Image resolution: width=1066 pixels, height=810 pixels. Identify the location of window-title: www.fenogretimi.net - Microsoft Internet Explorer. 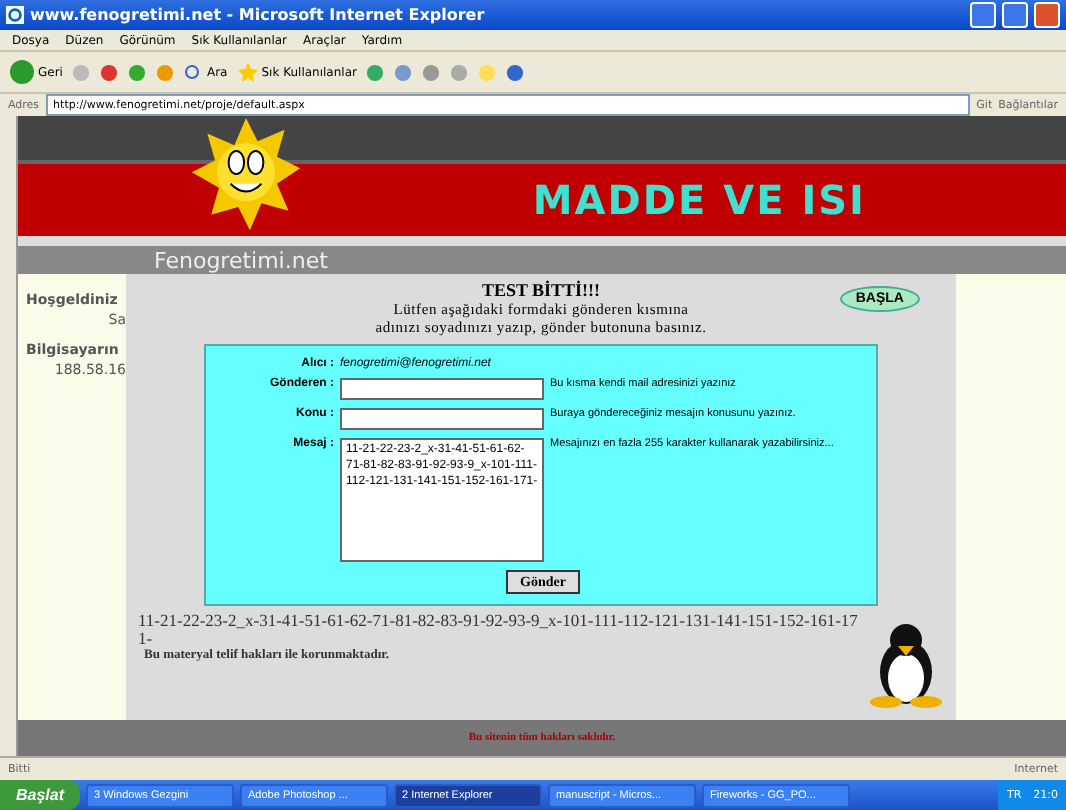
(258, 15).